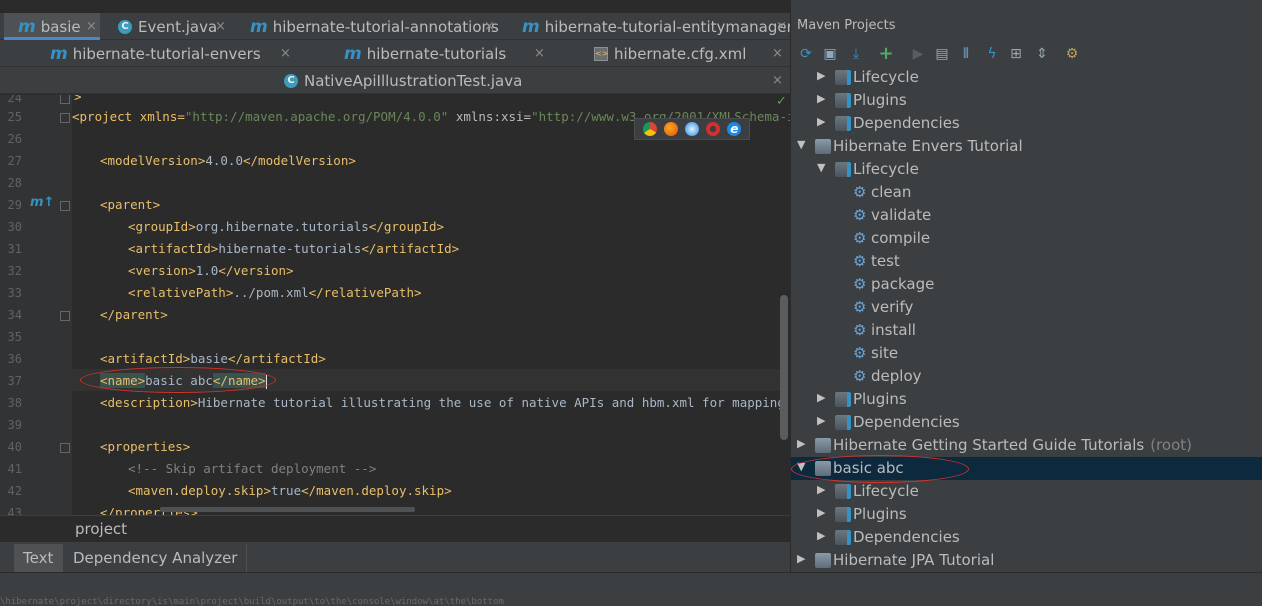  What do you see at coordinates (530, 80) in the screenshot?
I see `tab-native-api-illustration-test: C NativeApiIllustrationTest.java ×` at bounding box center [530, 80].